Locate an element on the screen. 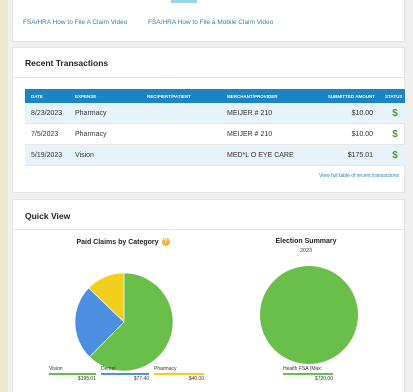 Image resolution: width=413 pixels, height=392 pixels. table-row: 7/5/2023 Pharmacy MEIJER # 210 $10.00 $ is located at coordinates (215, 134).